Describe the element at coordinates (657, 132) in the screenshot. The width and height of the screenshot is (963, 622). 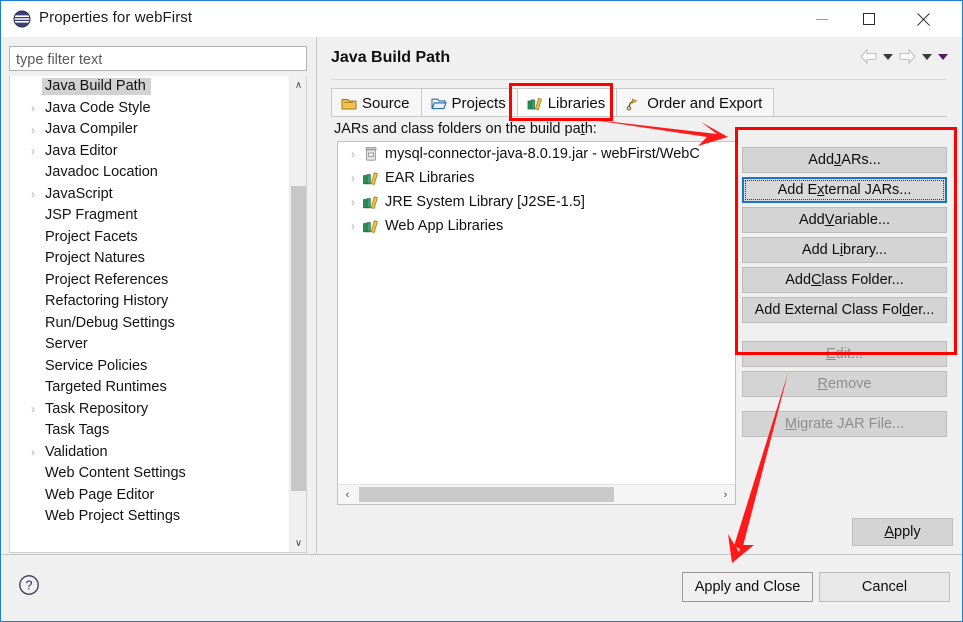
I see `arrow-tab-to-buttons` at that location.